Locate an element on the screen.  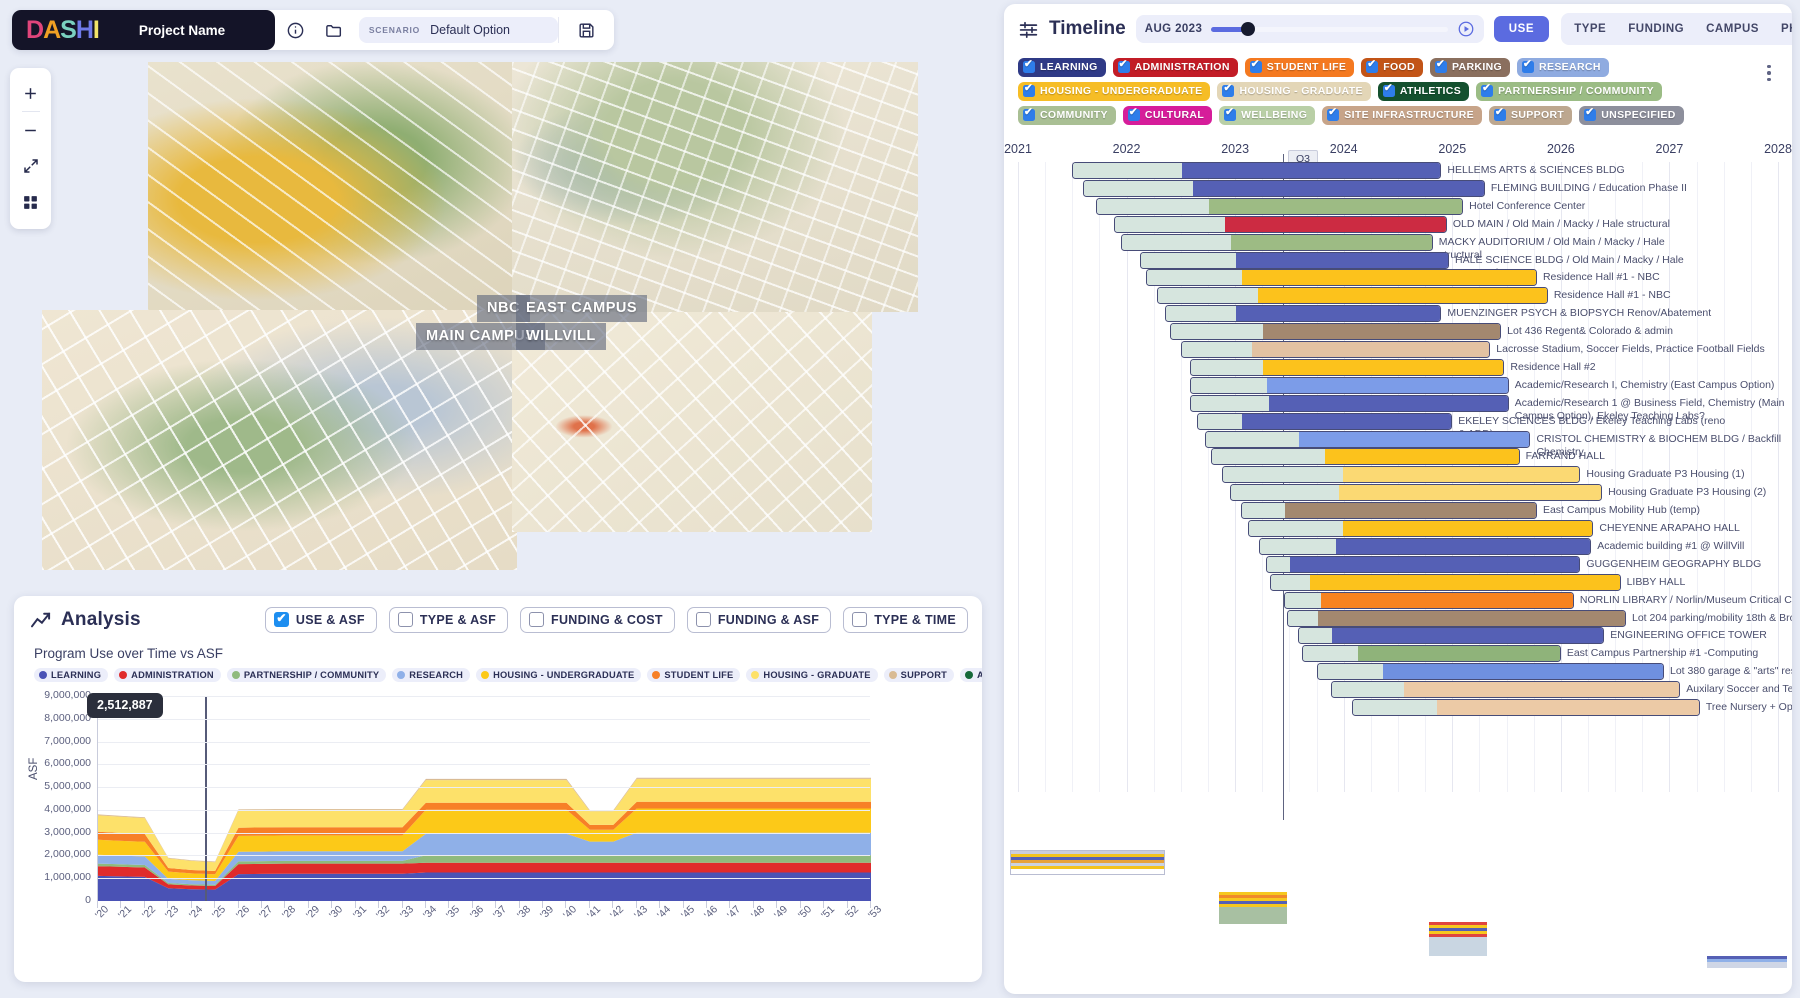
legend-item: HOUSING - GRADUATE is located at coordinates (812, 675).